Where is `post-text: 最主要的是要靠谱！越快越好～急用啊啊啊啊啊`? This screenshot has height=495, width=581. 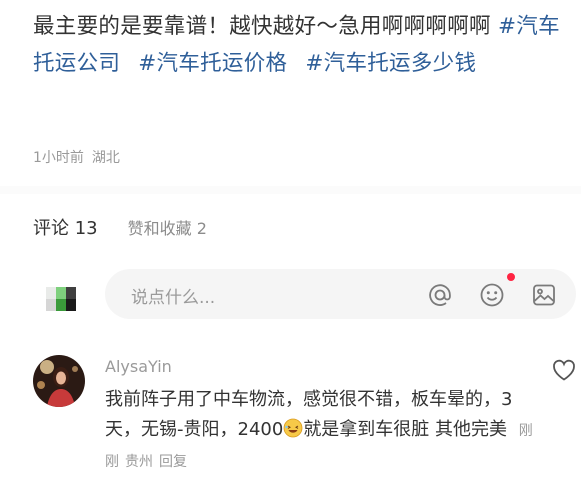 post-text: 最主要的是要靠谱！越快越好～急用啊啊啊啊啊 is located at coordinates (262, 26).